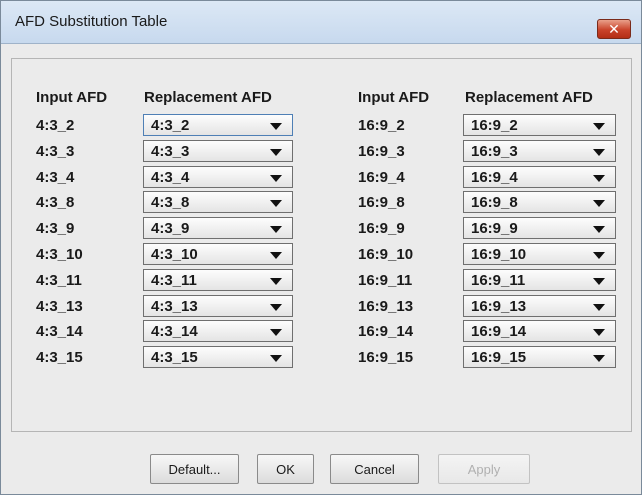  I want to click on ok-button-label: OK, so click(285, 469).